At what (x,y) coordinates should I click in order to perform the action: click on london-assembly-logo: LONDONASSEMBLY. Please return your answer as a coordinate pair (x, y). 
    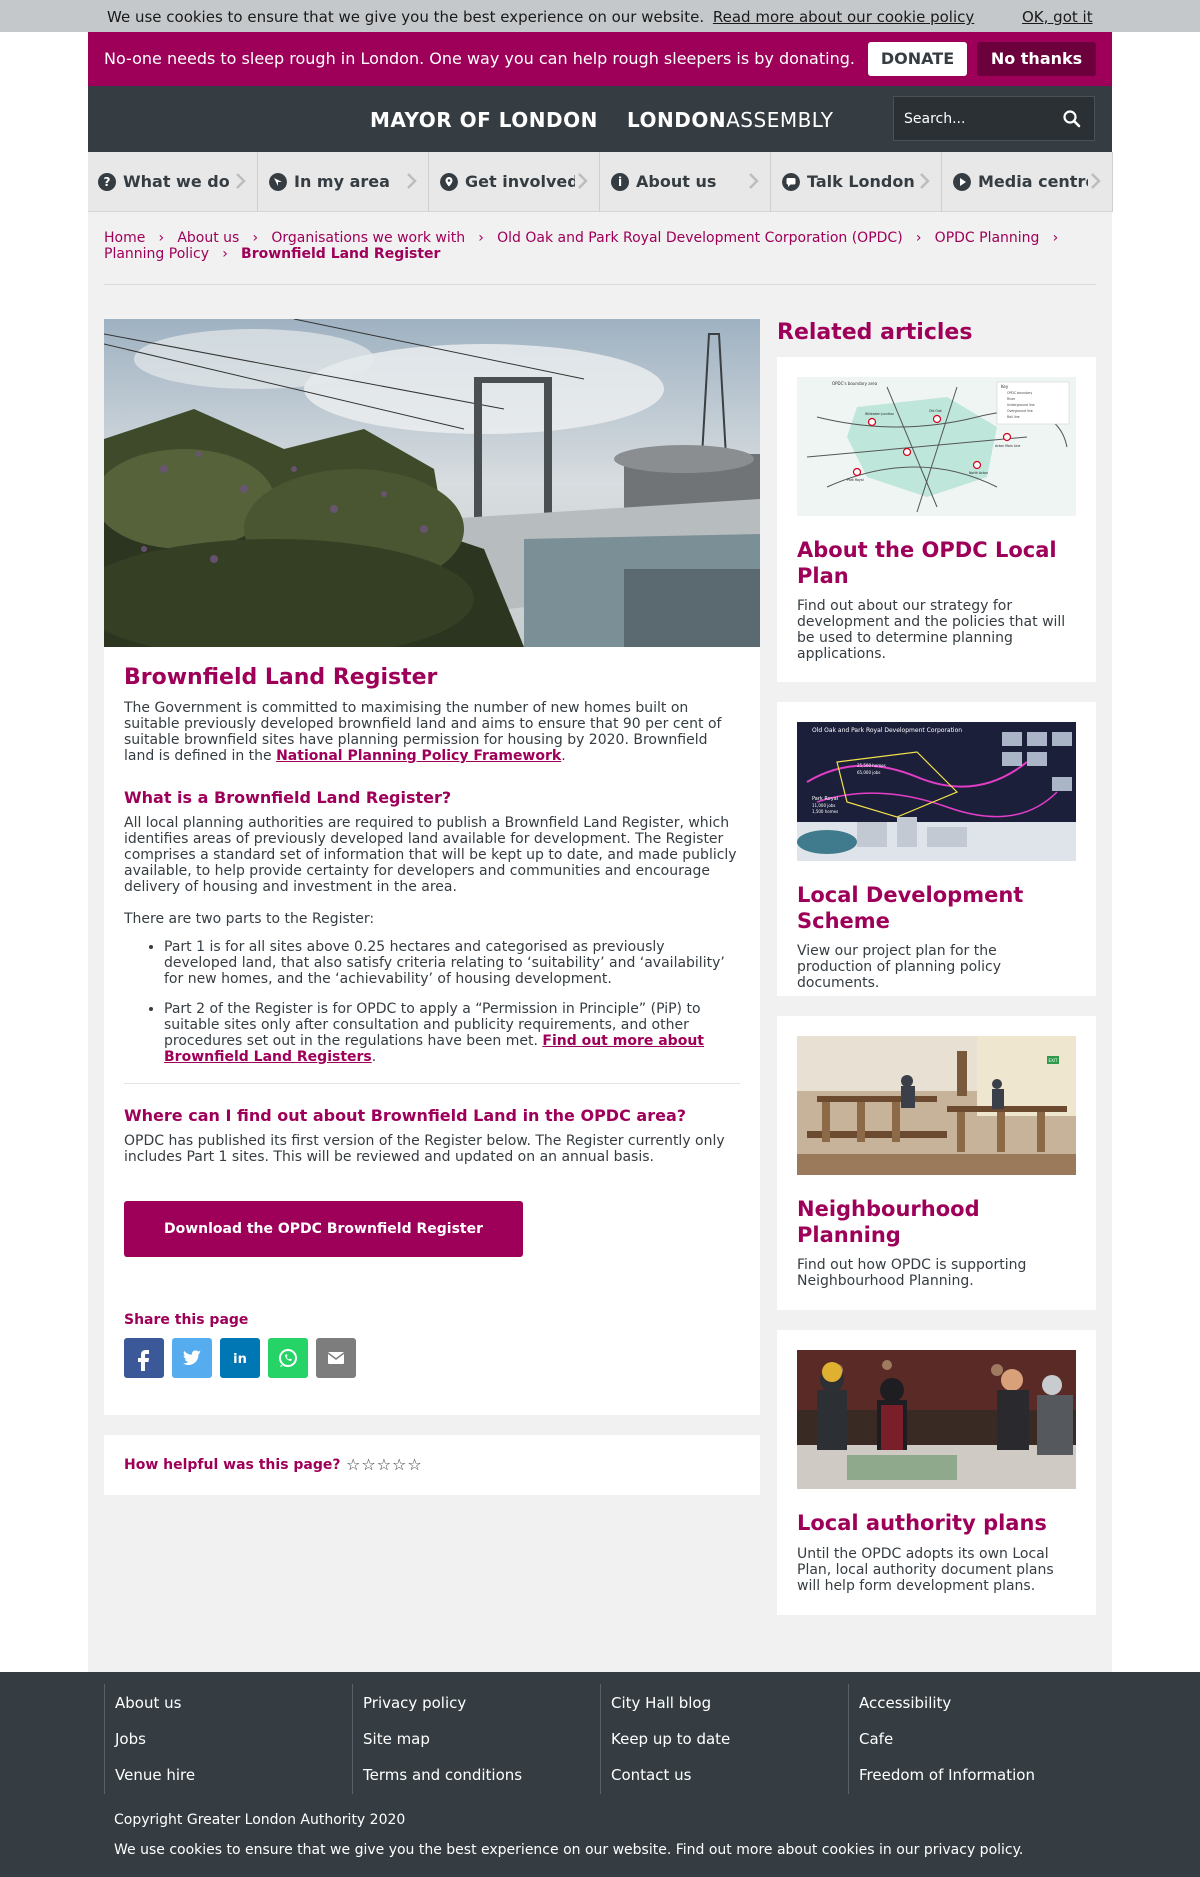
    Looking at the image, I should click on (730, 120).